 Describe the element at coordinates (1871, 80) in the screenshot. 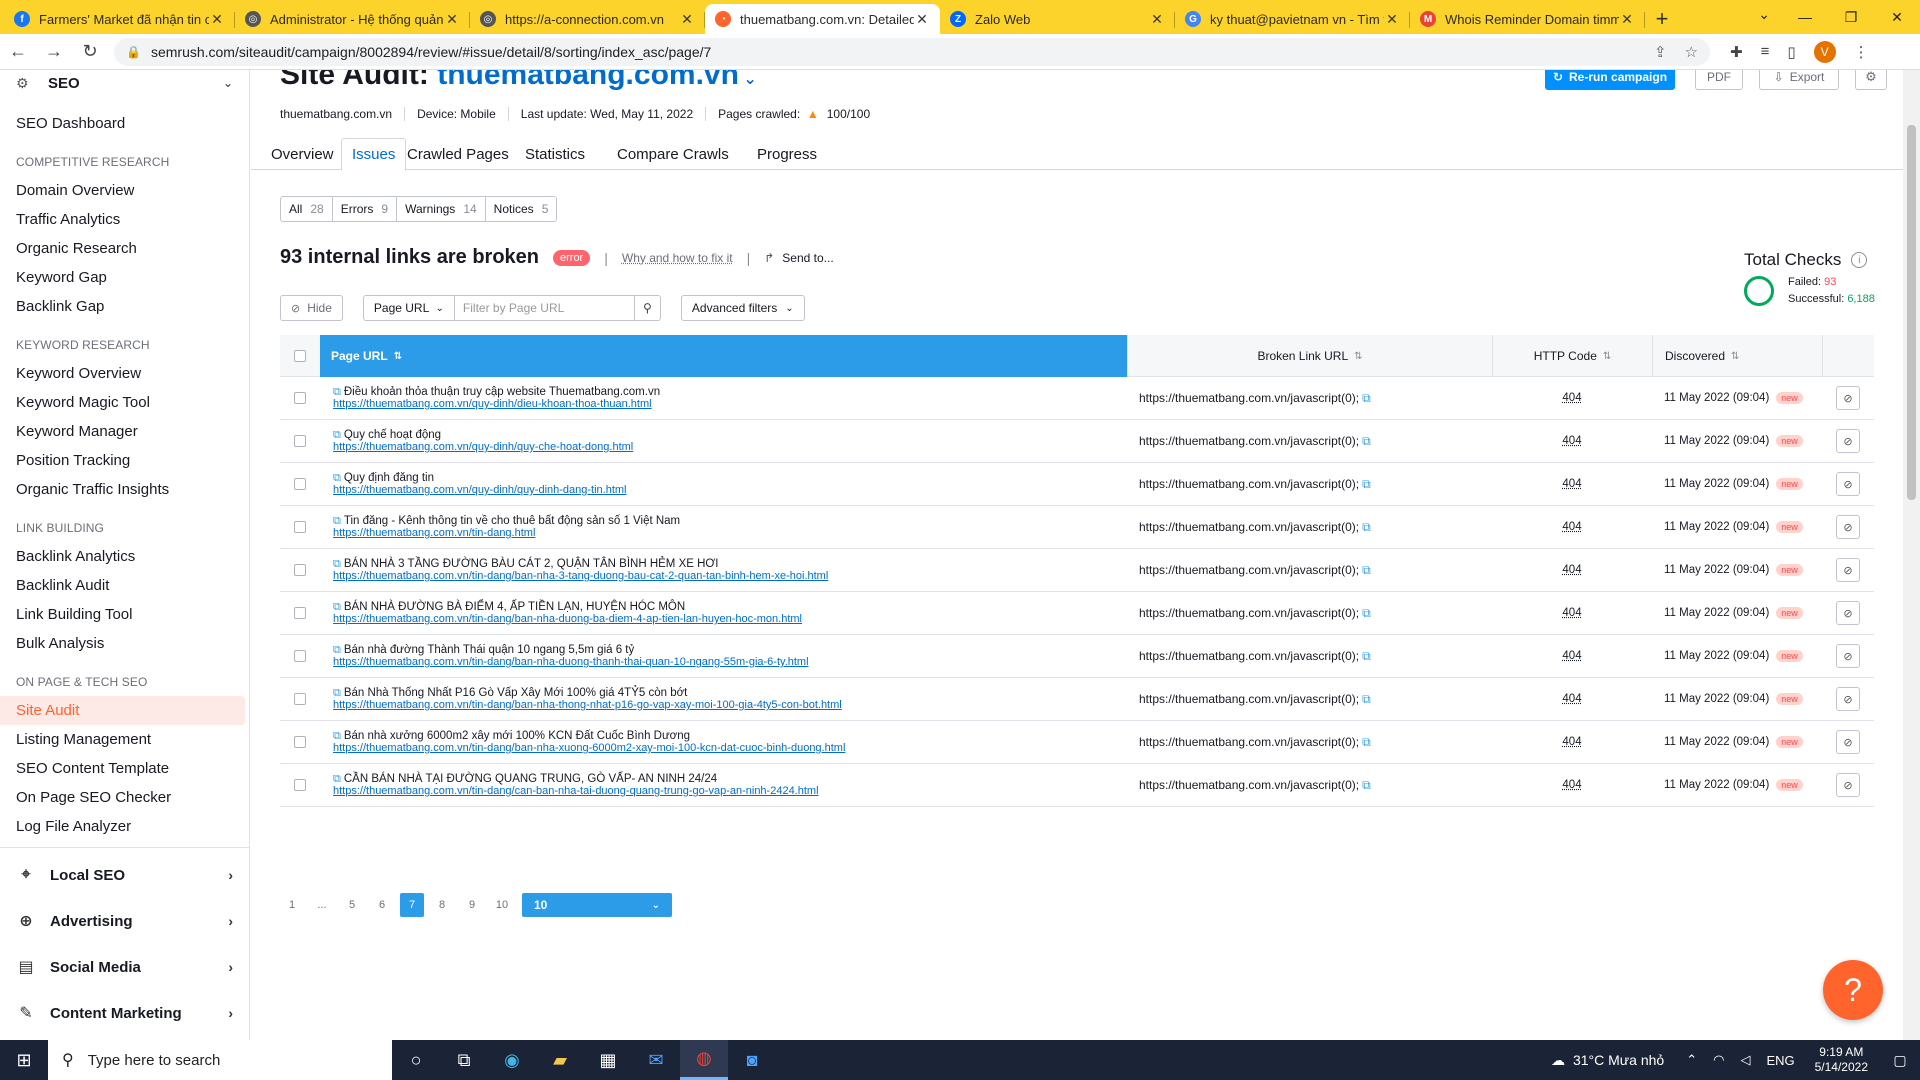

I see `settings-gear-button: ⚙` at that location.